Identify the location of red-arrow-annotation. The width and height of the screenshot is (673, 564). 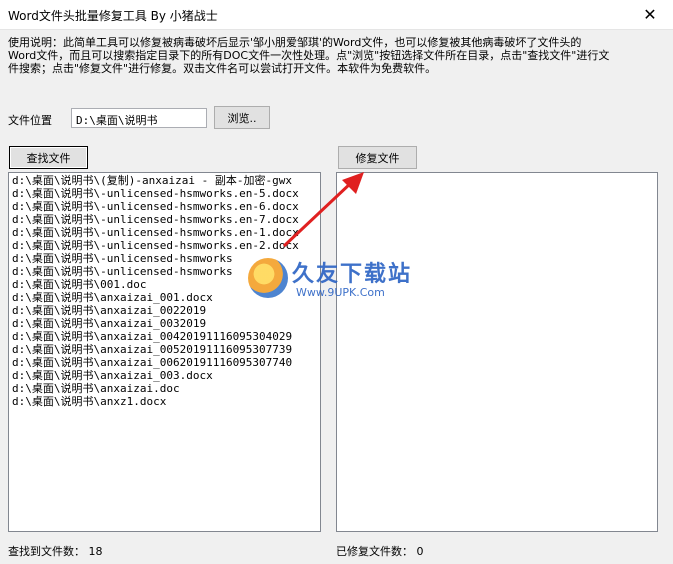
(323, 210).